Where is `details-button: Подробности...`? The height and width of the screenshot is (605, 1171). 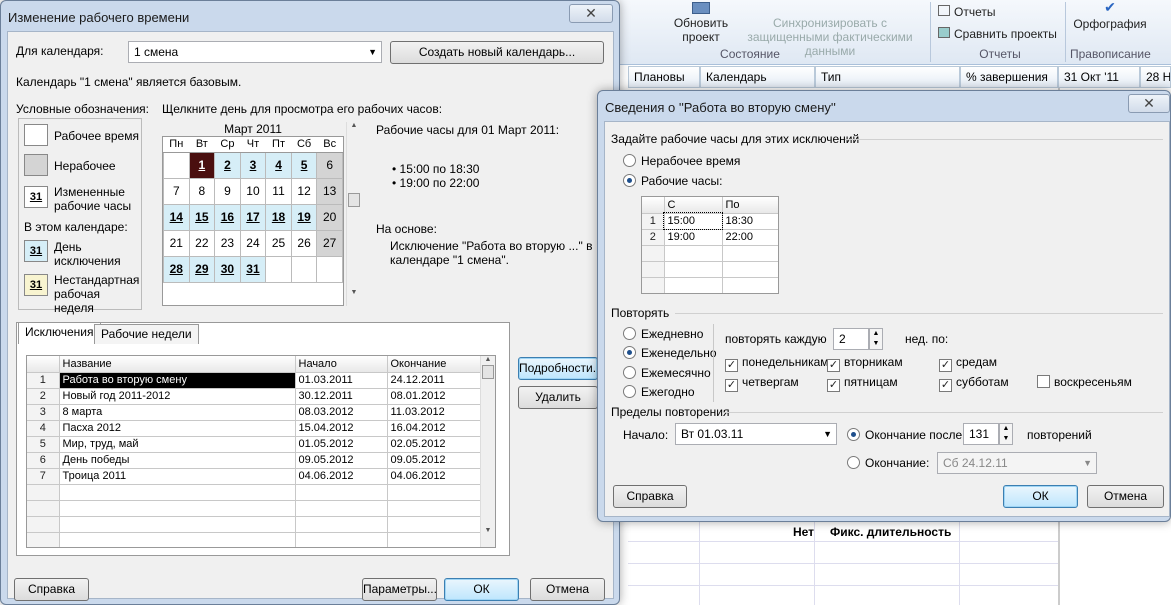
details-button: Подробности... is located at coordinates (558, 368).